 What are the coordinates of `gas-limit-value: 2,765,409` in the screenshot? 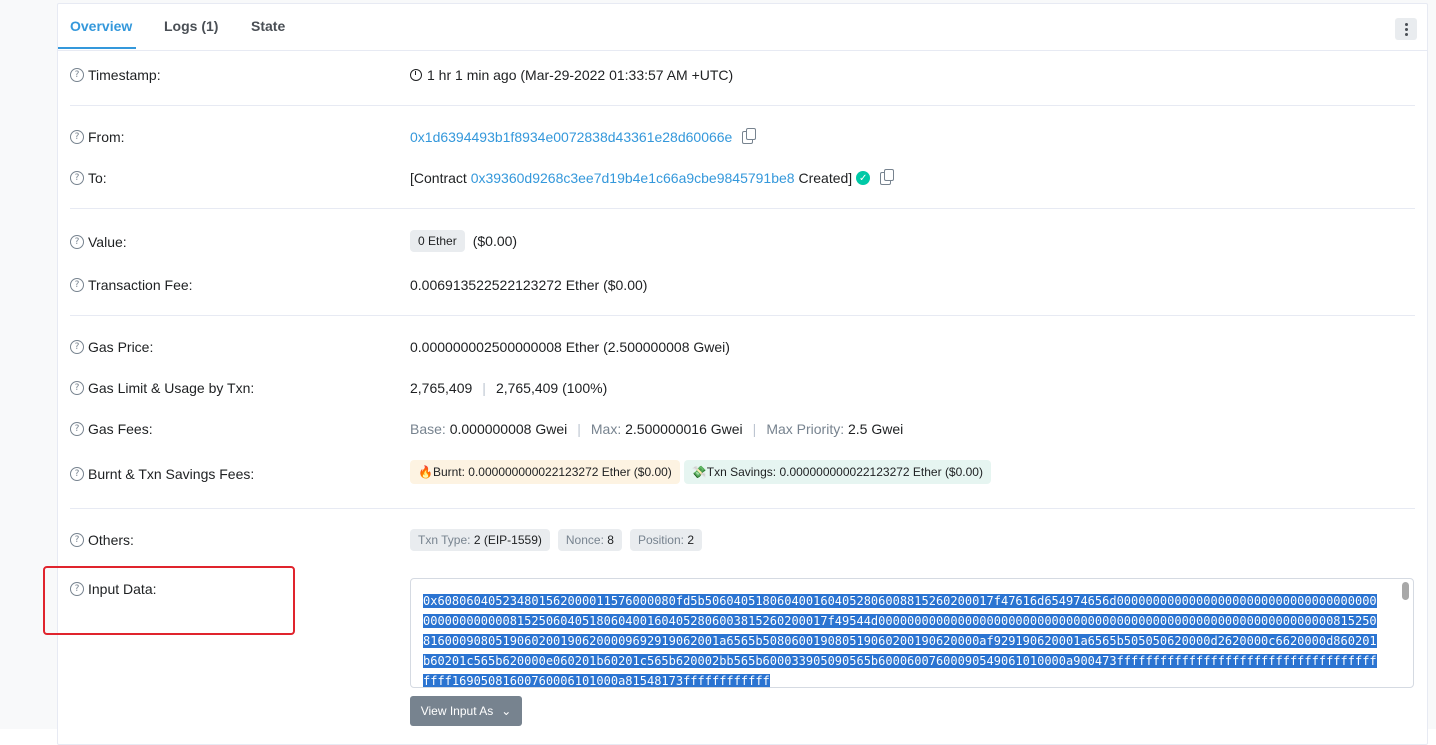 It's located at (441, 388).